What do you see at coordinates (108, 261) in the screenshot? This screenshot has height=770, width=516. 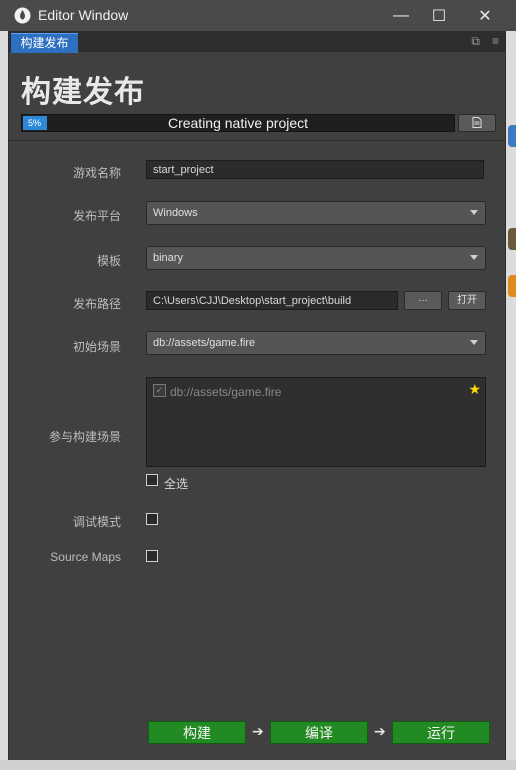 I see `template-label: 模板` at bounding box center [108, 261].